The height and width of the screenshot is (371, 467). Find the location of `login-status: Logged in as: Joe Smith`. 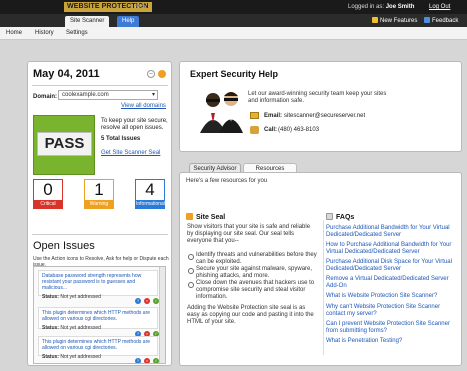

login-status: Logged in as: Joe Smith is located at coordinates (381, 7).